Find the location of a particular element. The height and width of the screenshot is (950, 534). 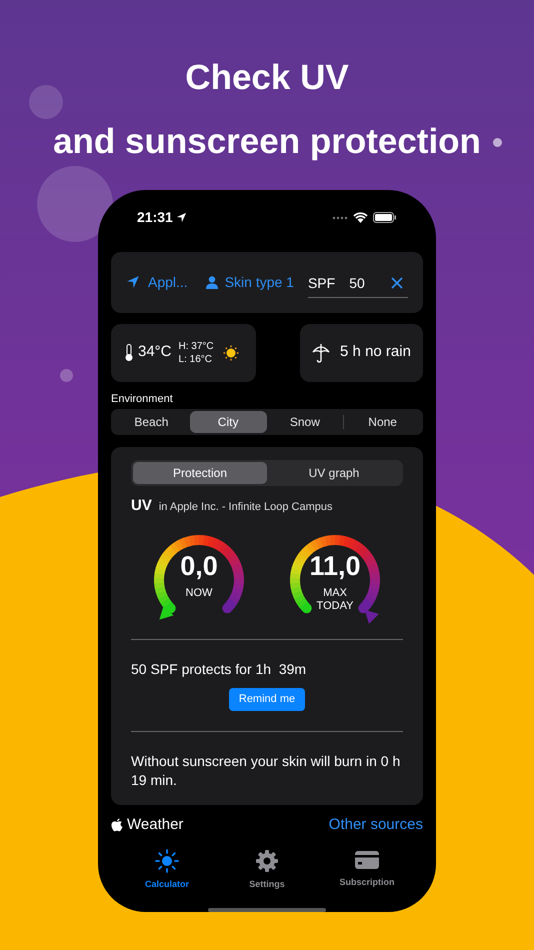

remind-button: Remind me is located at coordinates (267, 700).